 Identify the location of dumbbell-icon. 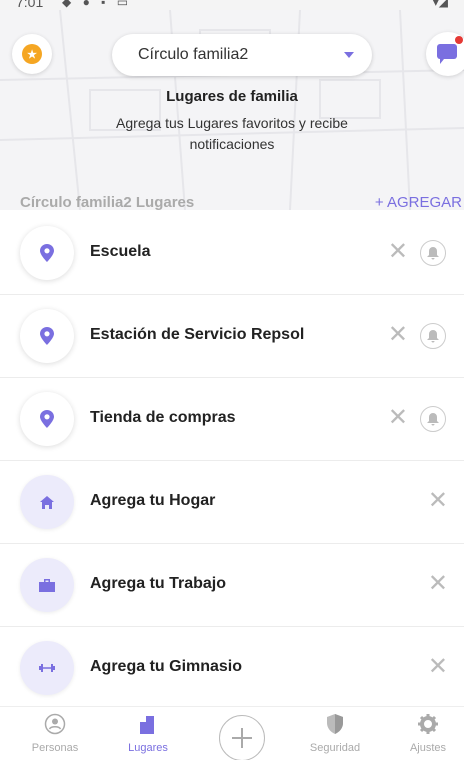
(47, 668).